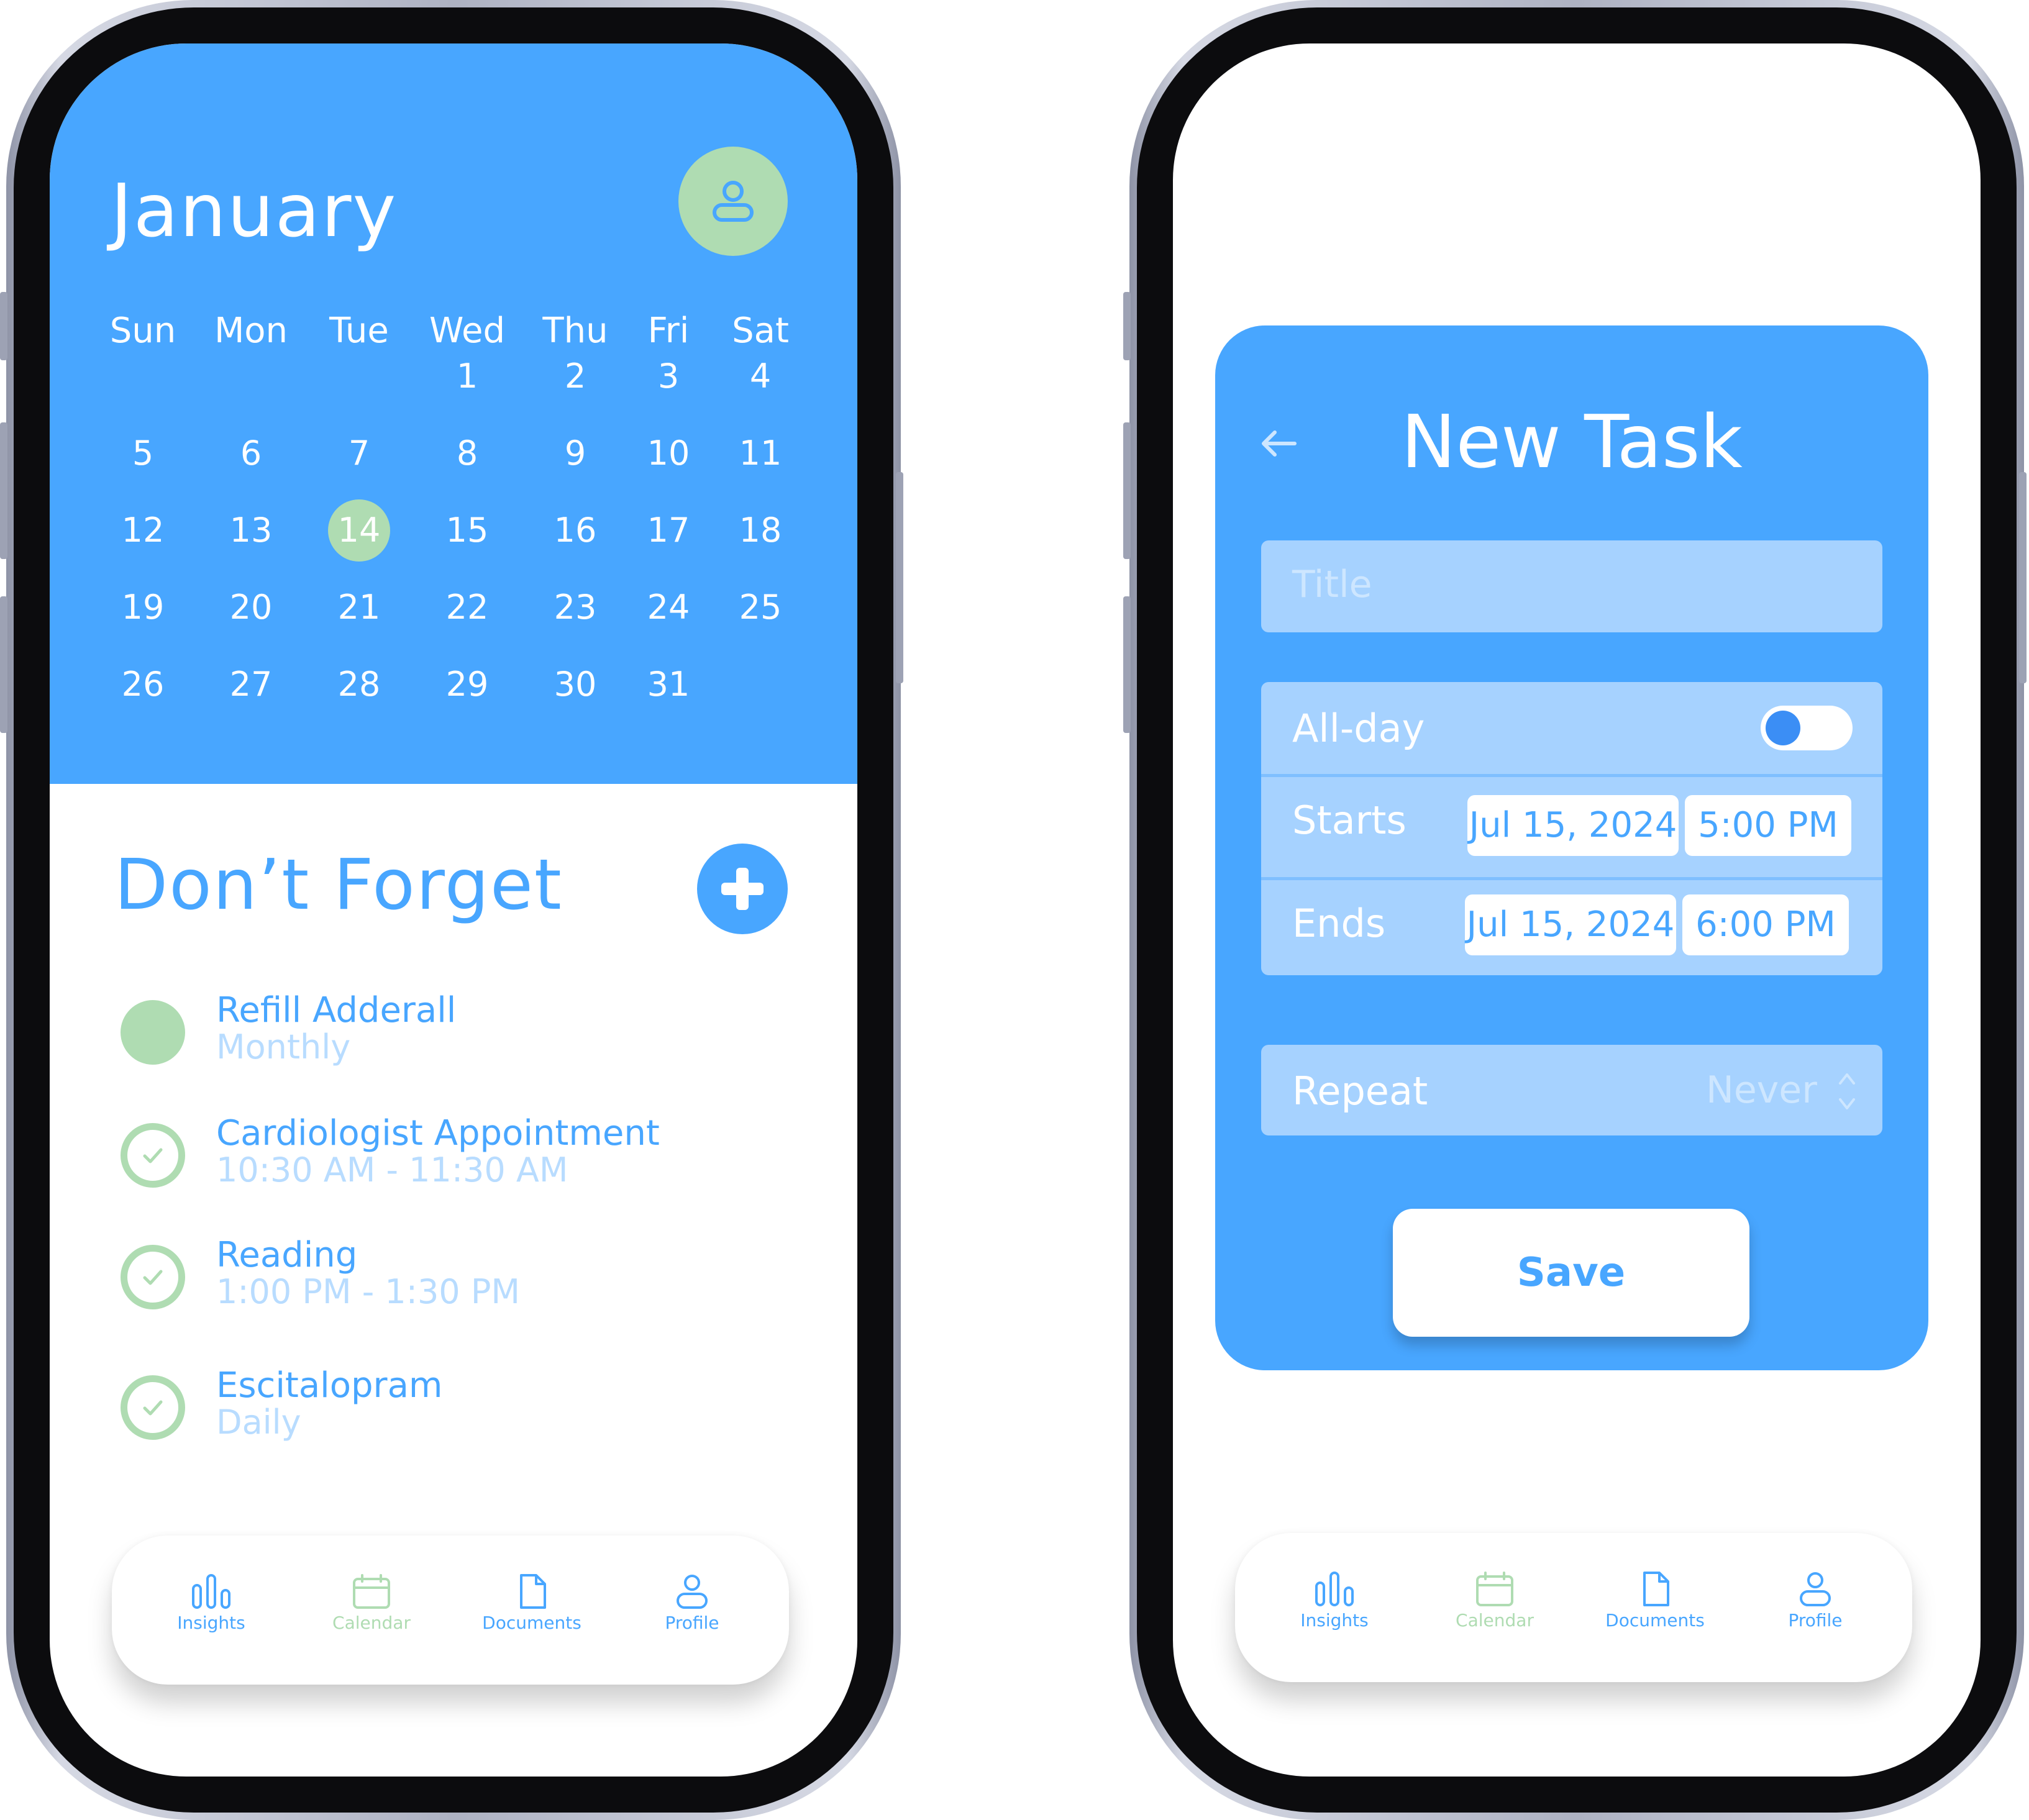  I want to click on weekday-label: Mon, so click(251, 331).